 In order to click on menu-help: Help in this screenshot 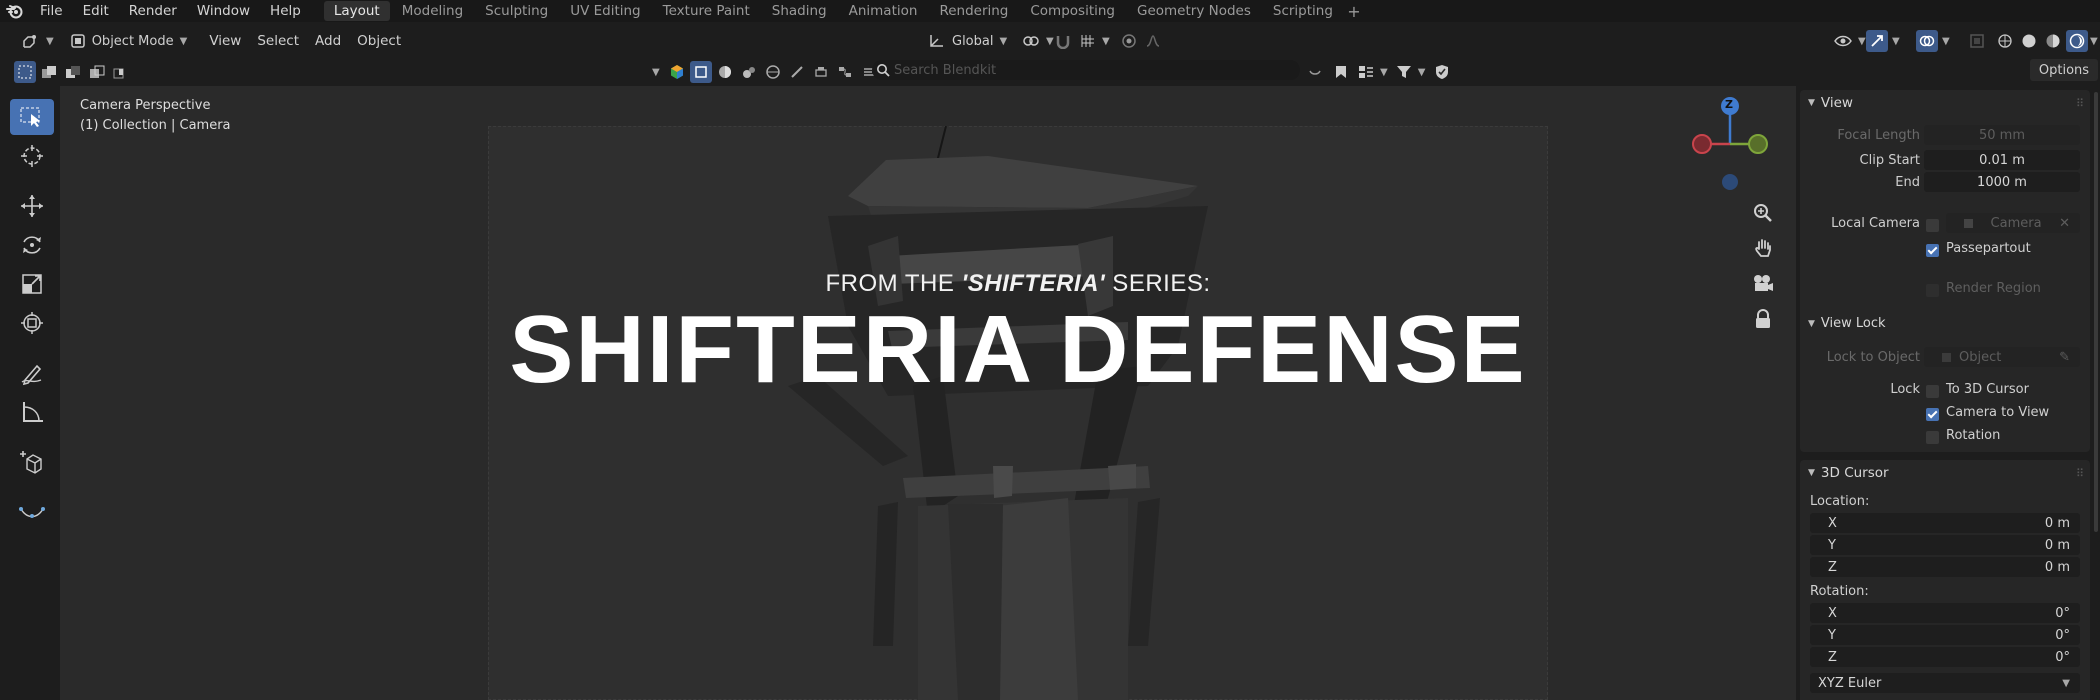, I will do `click(285, 11)`.